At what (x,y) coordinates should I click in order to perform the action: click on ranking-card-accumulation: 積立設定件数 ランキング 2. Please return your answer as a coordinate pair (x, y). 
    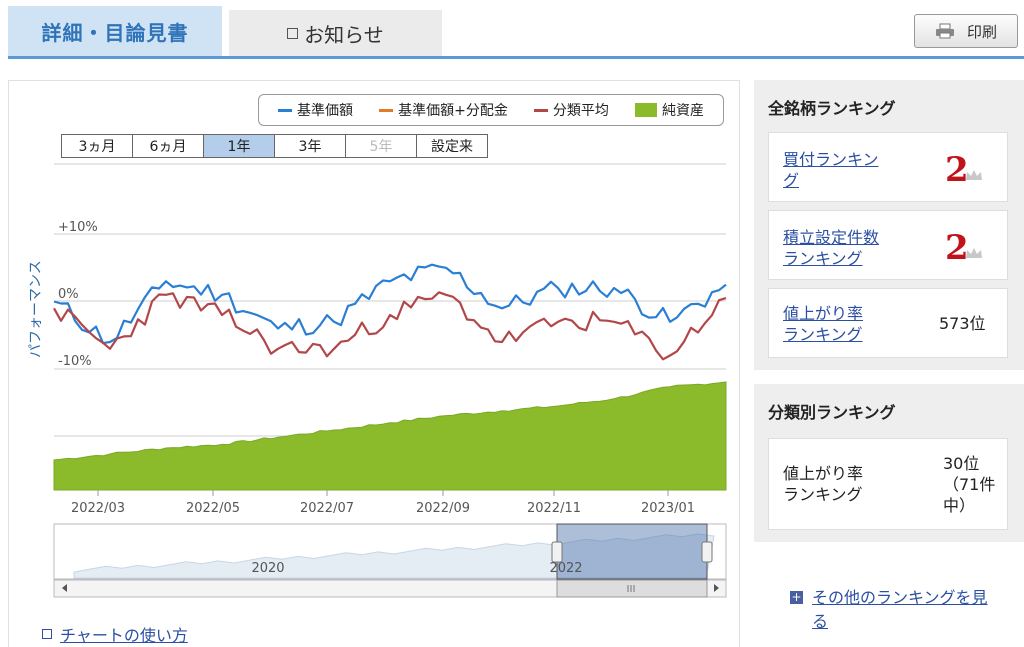
    Looking at the image, I should click on (888, 245).